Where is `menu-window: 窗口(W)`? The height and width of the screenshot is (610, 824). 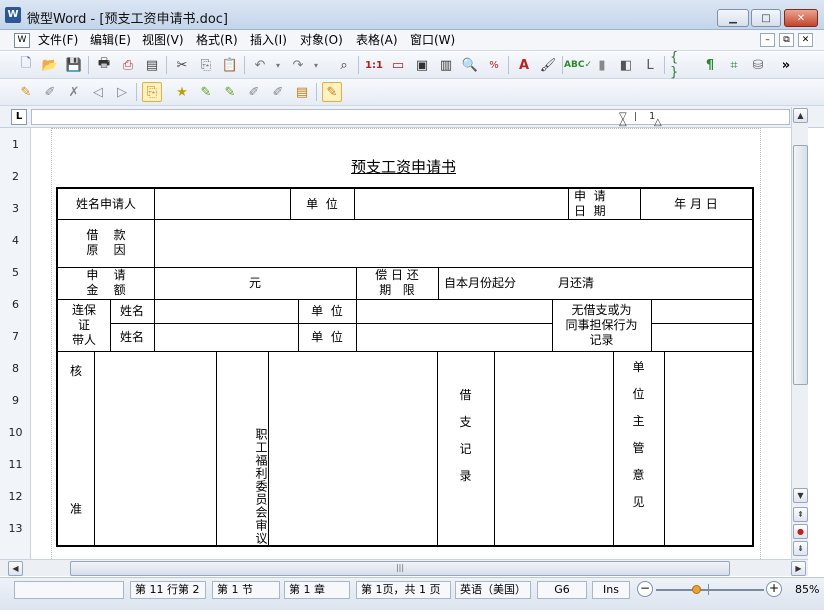 menu-window: 窗口(W) is located at coordinates (432, 40).